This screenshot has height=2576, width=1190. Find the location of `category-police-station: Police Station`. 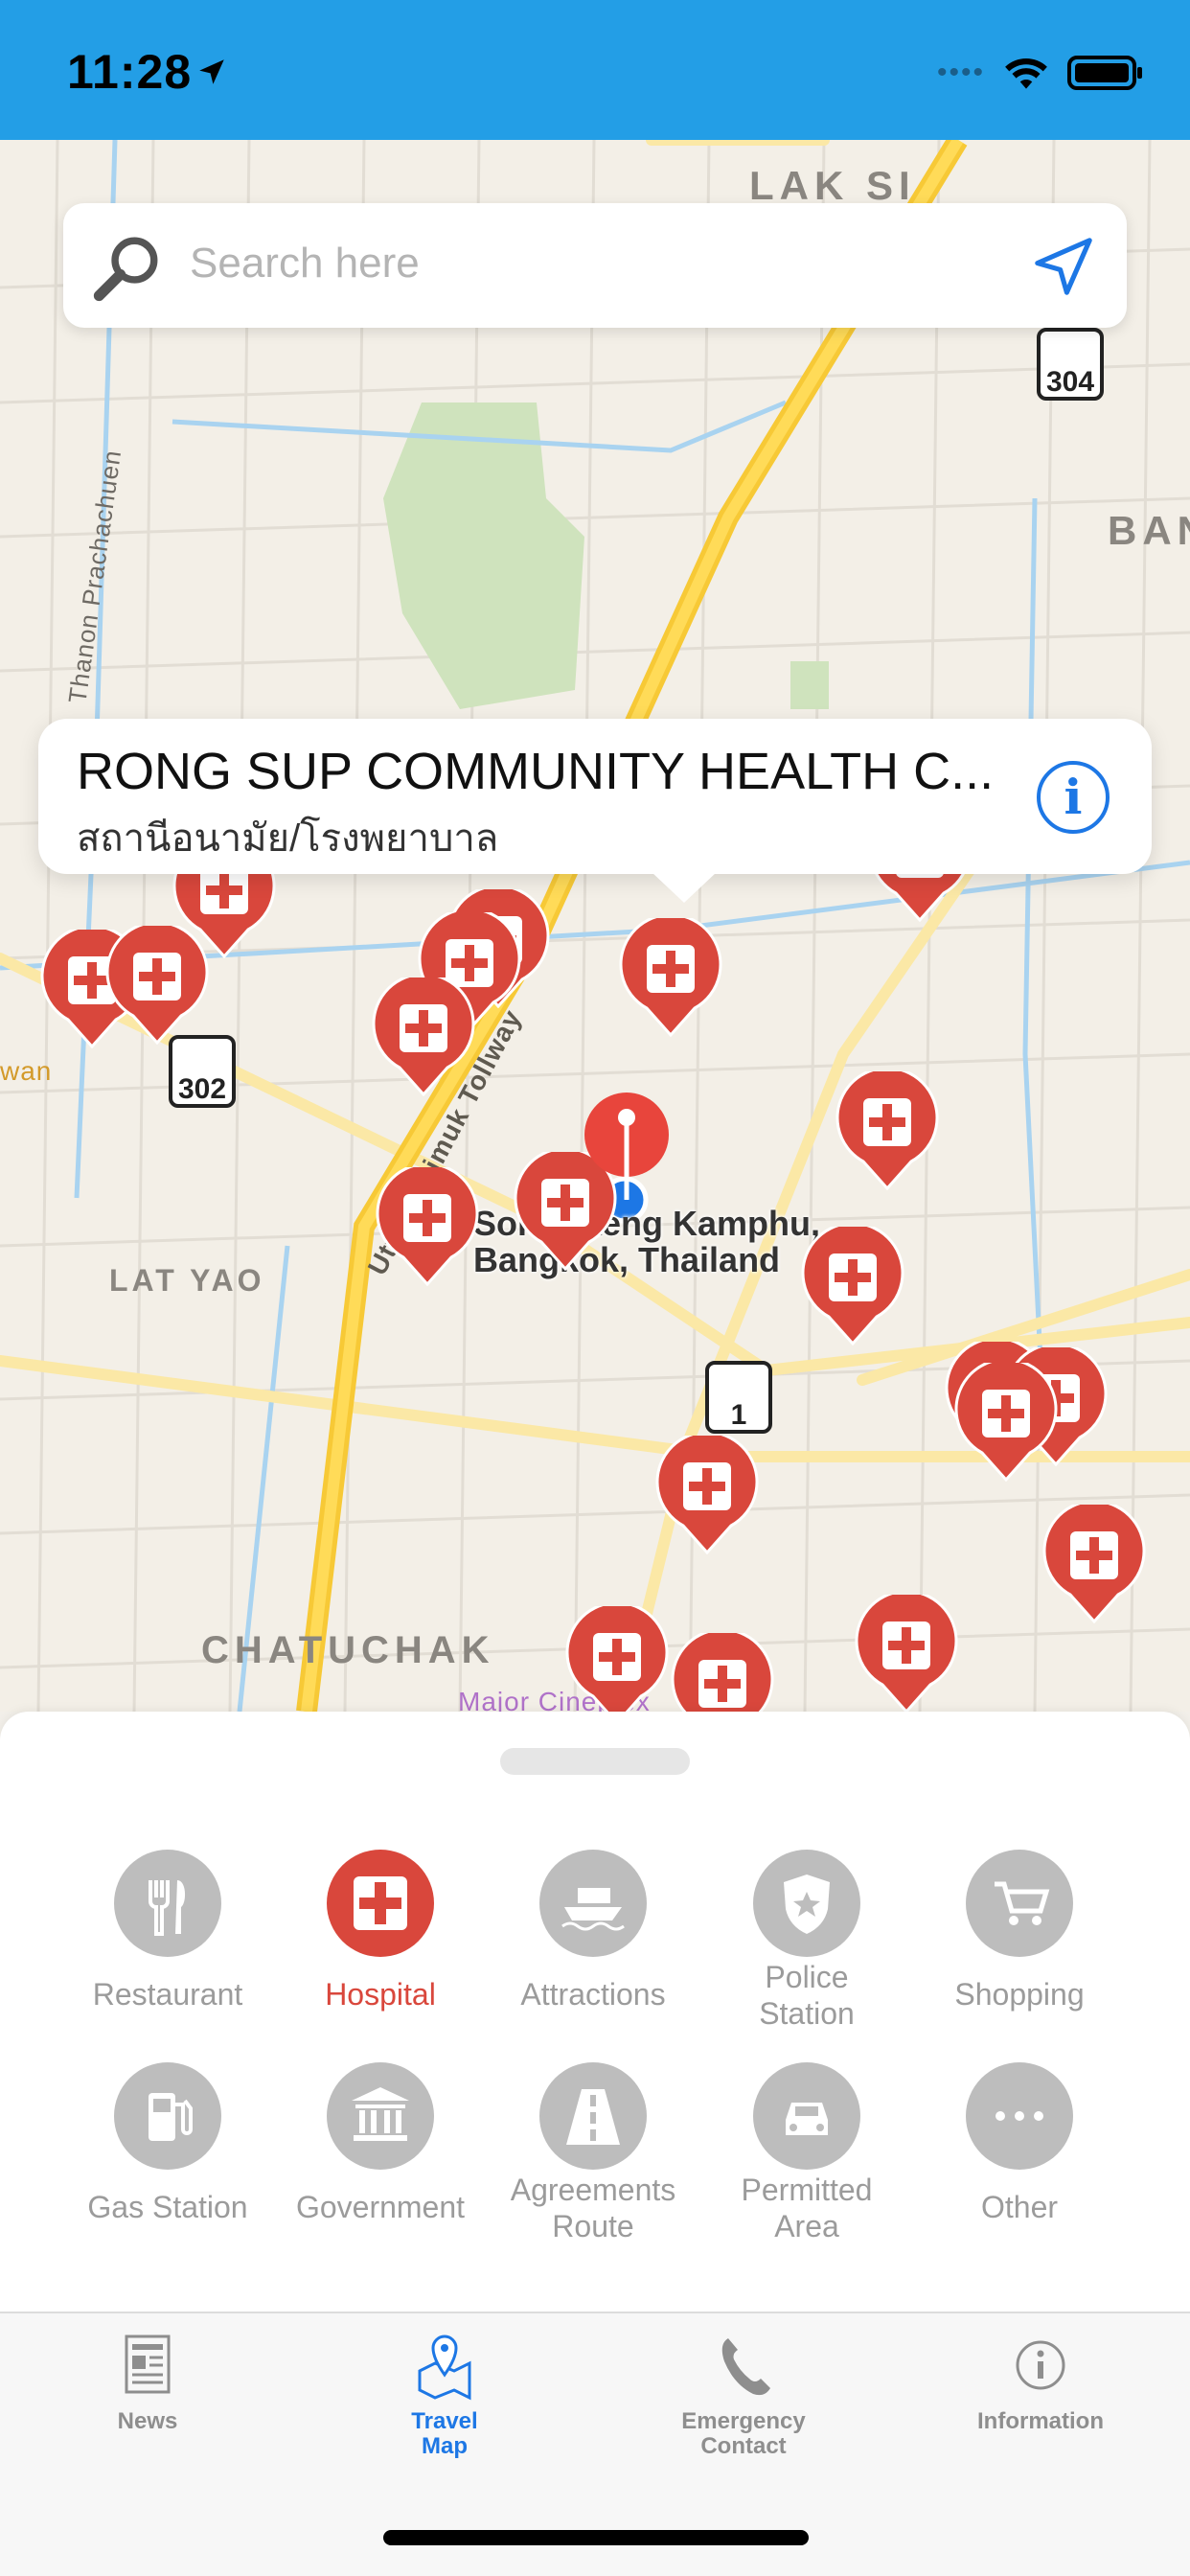

category-police-station: Police Station is located at coordinates (807, 1941).